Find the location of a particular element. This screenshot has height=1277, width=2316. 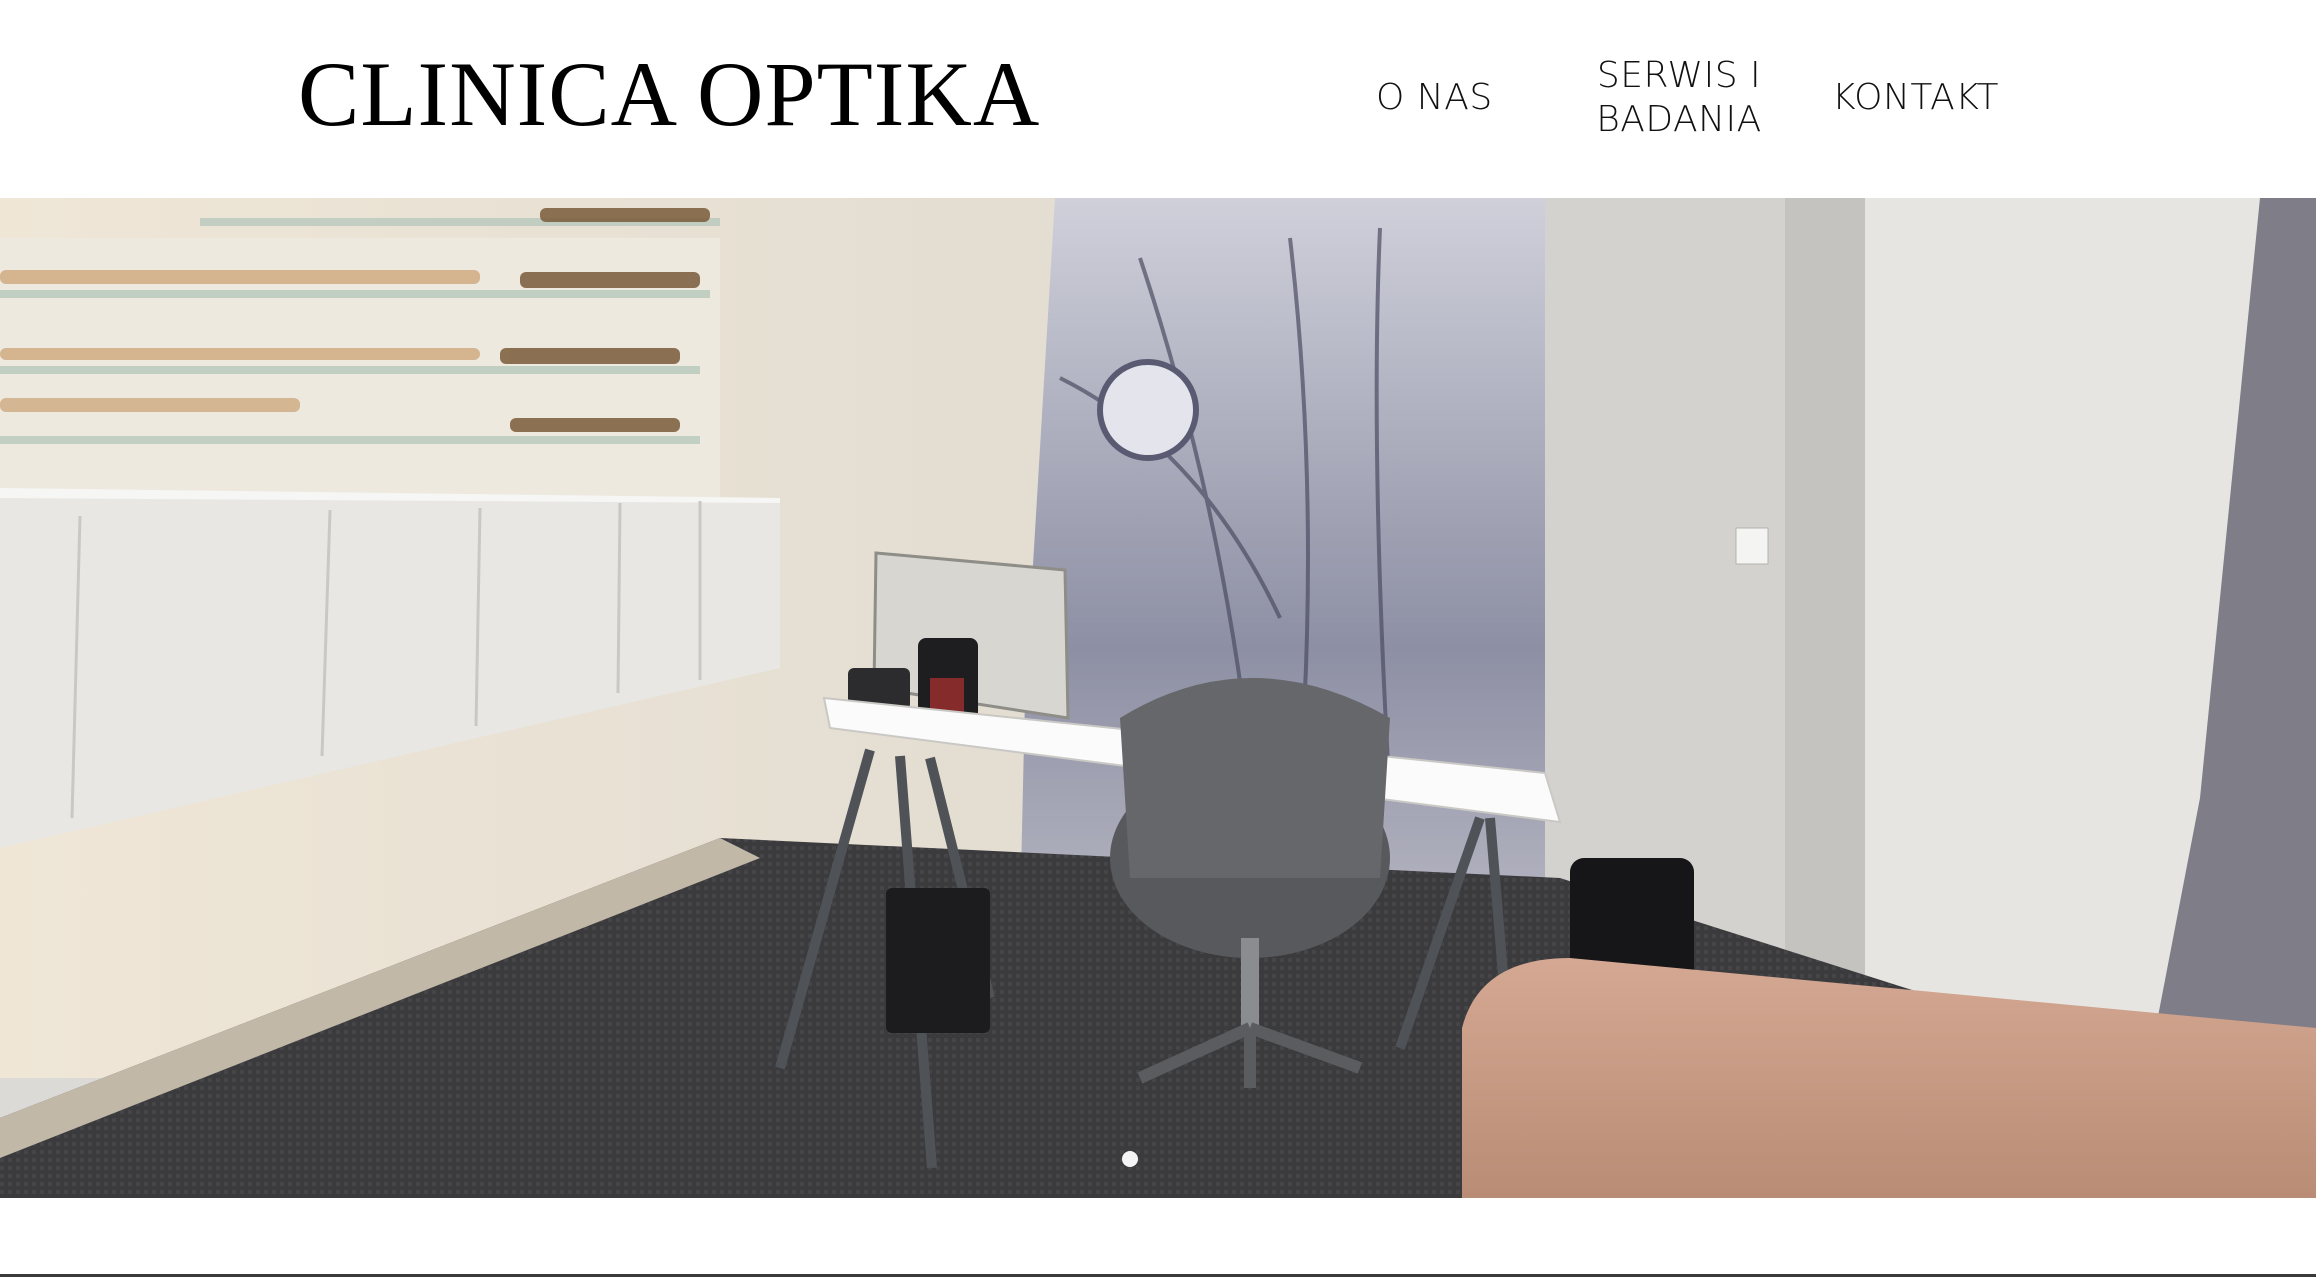

nav-item-o-nas: O NAS is located at coordinates (1434, 98).